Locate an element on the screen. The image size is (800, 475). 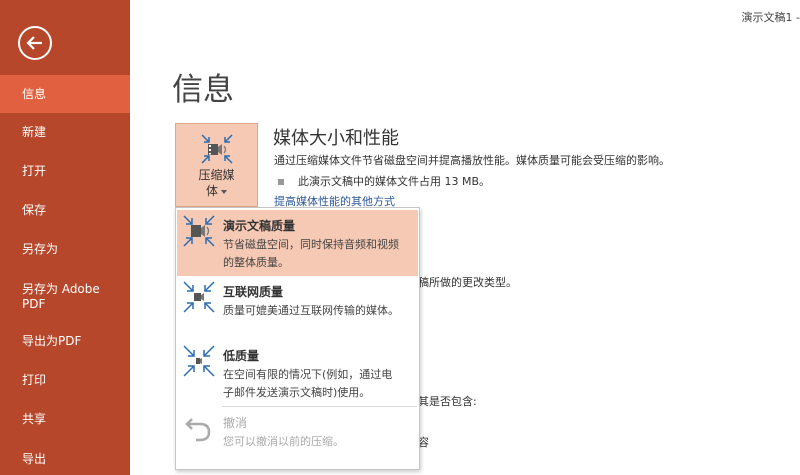
page-title: 信息 is located at coordinates (203, 90).